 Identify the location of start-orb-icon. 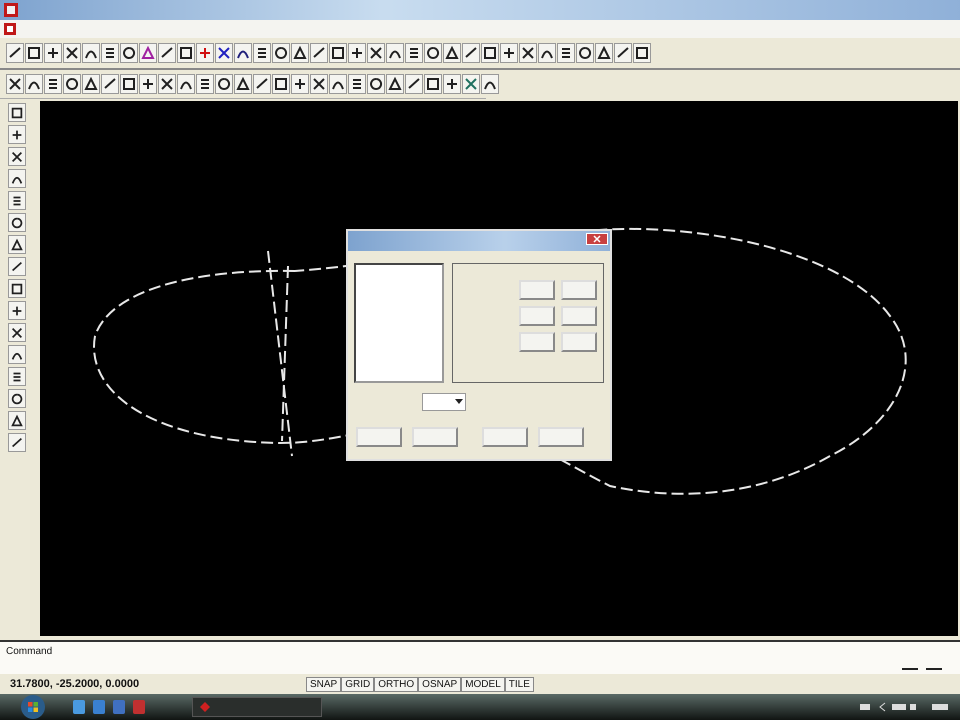
(33, 707).